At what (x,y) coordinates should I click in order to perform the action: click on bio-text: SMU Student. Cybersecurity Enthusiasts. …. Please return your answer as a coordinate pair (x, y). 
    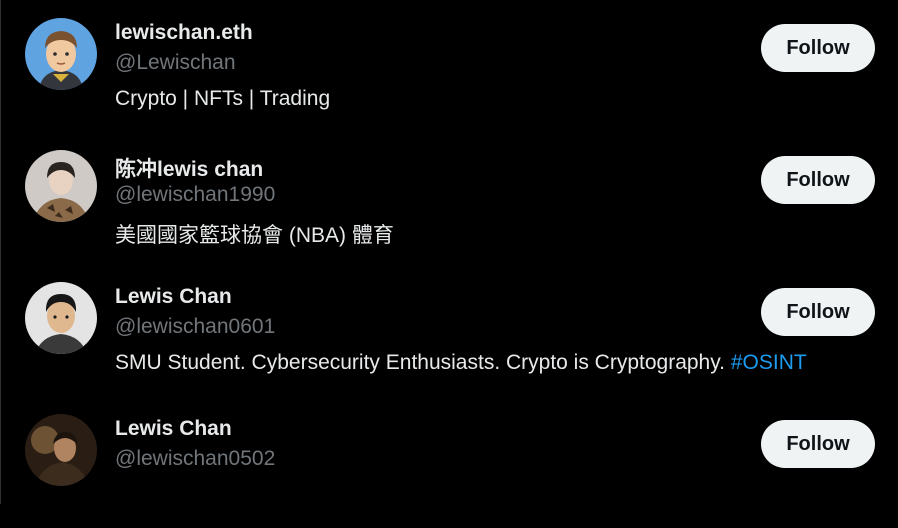
    Looking at the image, I should click on (423, 362).